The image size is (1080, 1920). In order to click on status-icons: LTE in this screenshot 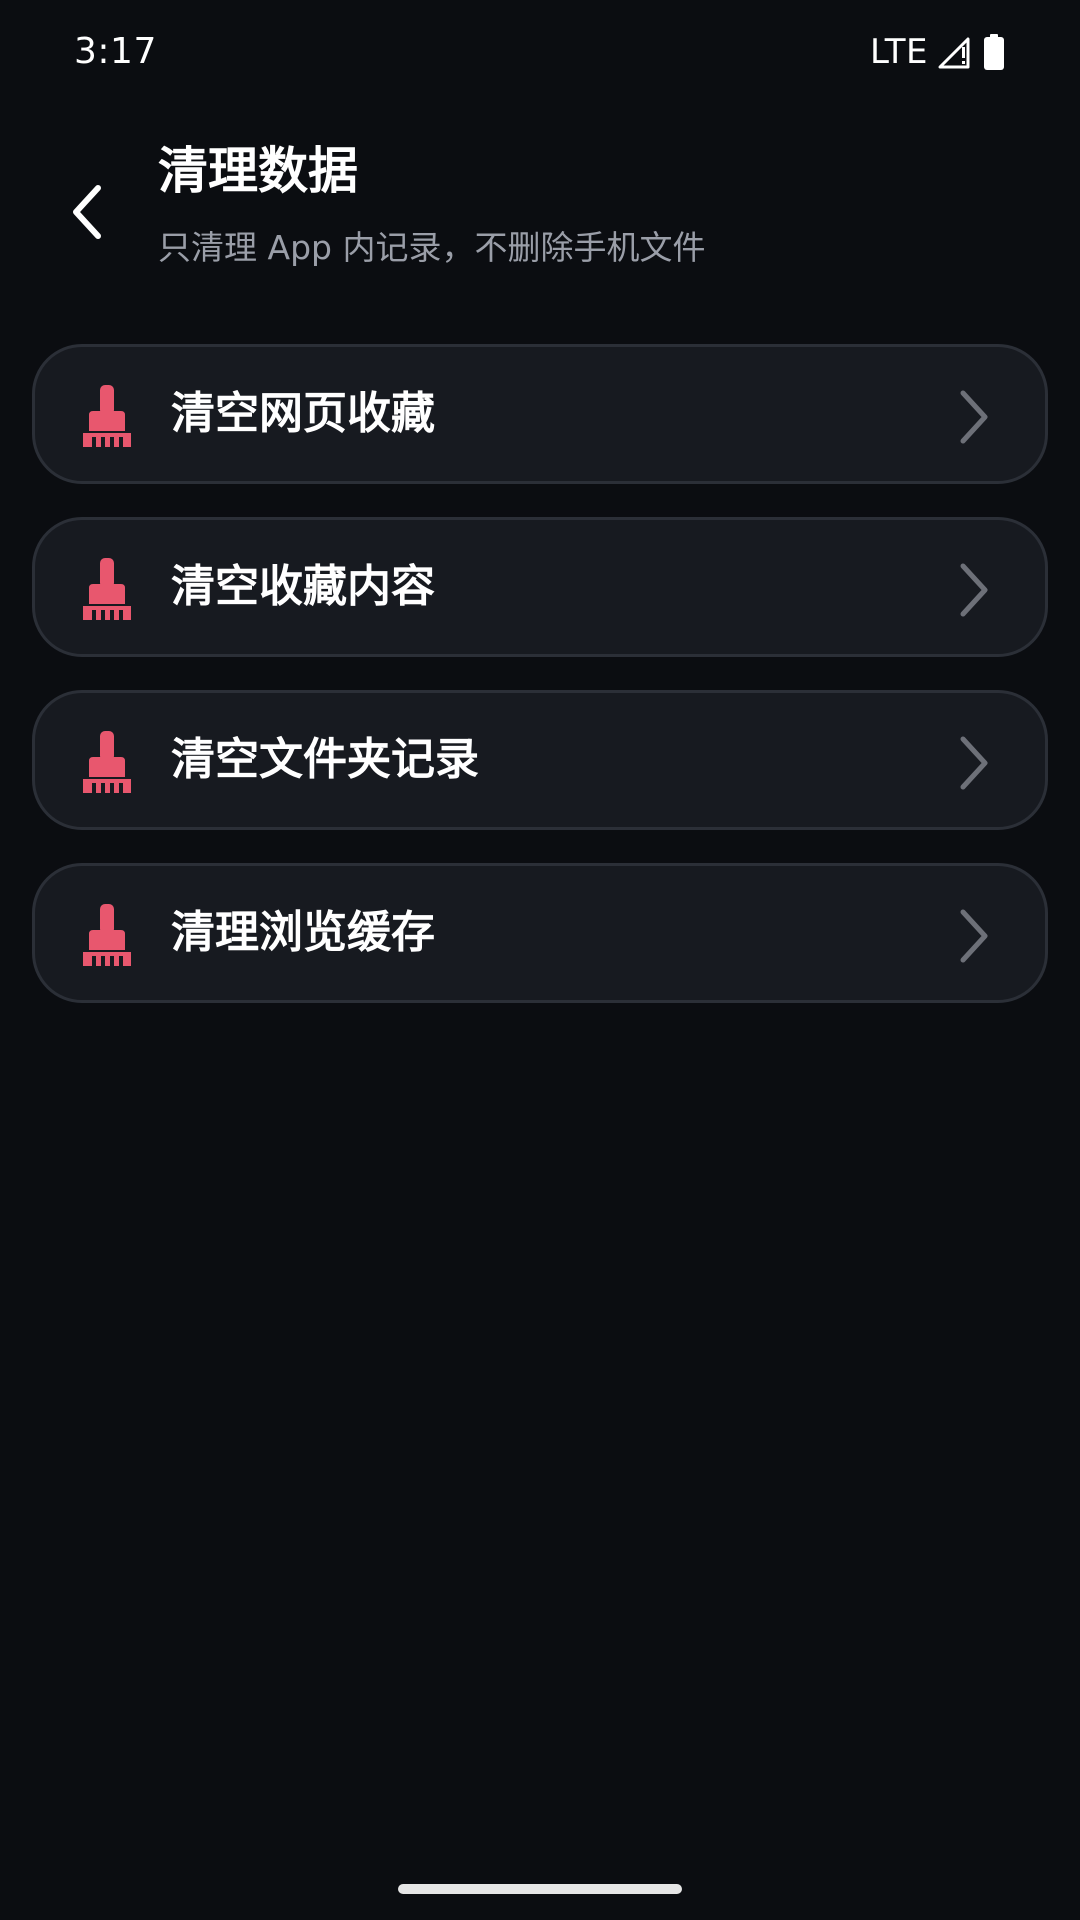, I will do `click(938, 52)`.